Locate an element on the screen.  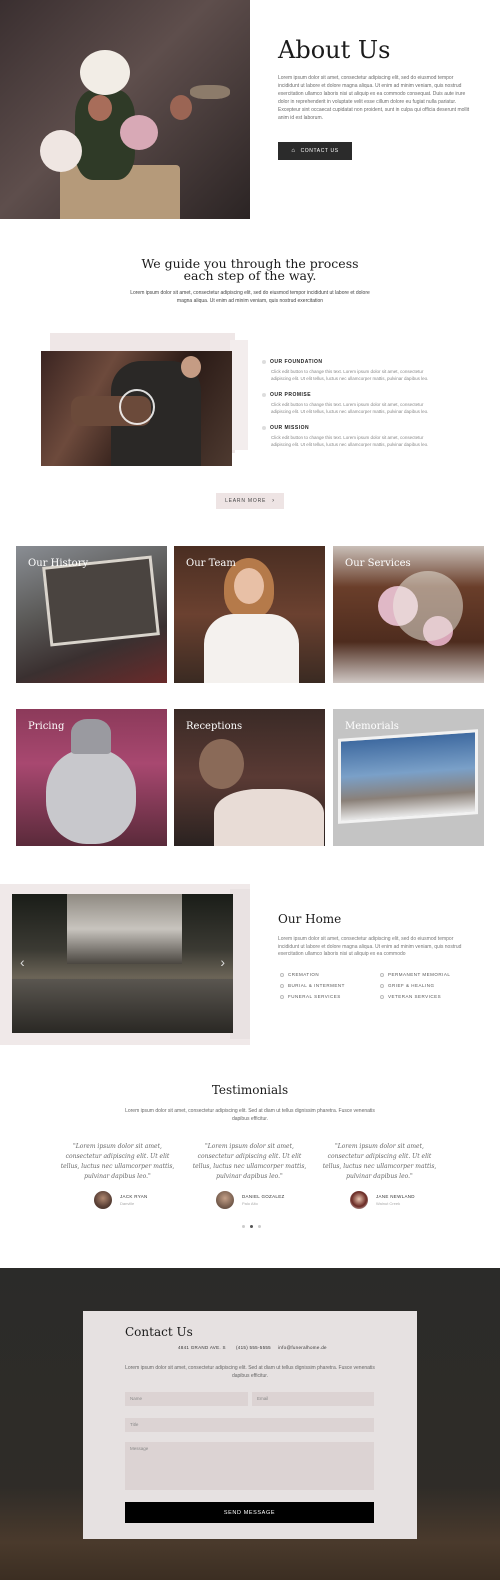
tile-our-team: Our Team is located at coordinates (249, 614).